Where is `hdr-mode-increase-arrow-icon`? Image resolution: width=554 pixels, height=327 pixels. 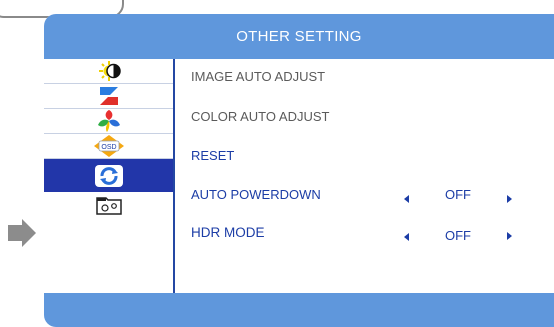 hdr-mode-increase-arrow-icon is located at coordinates (509, 236).